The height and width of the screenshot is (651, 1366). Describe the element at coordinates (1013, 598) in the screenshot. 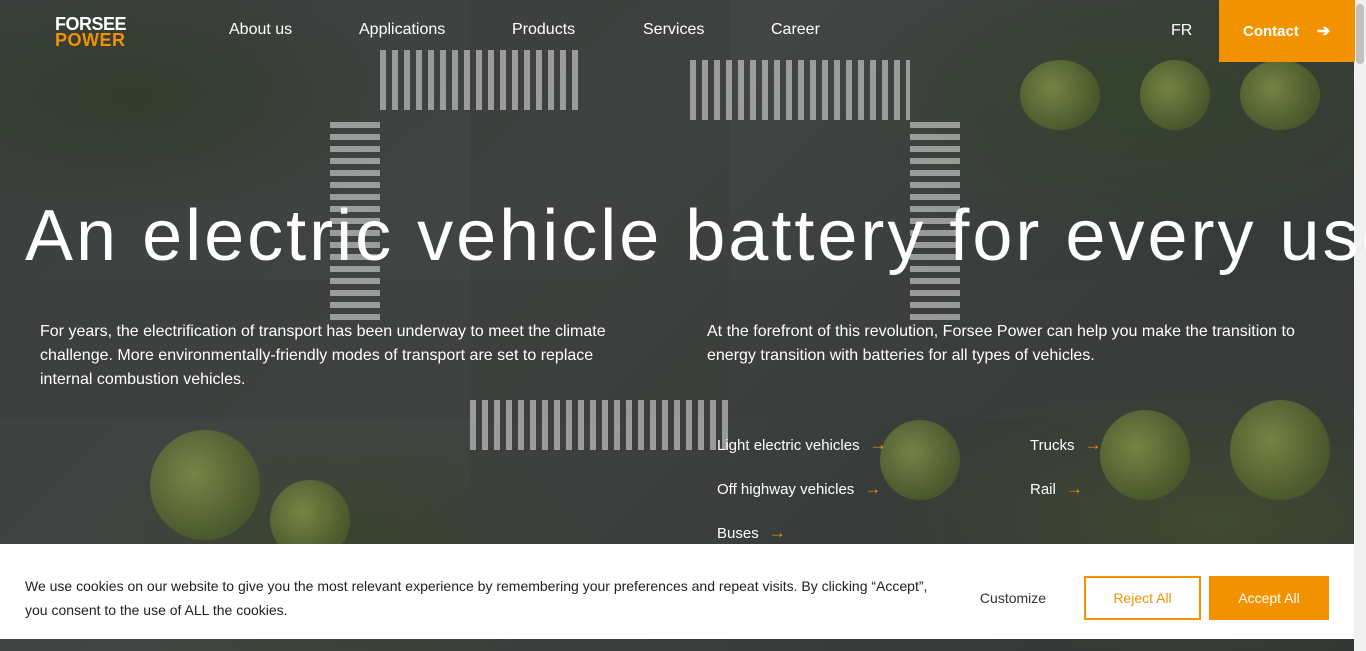

I see `cookie-customize-button: Customize` at that location.